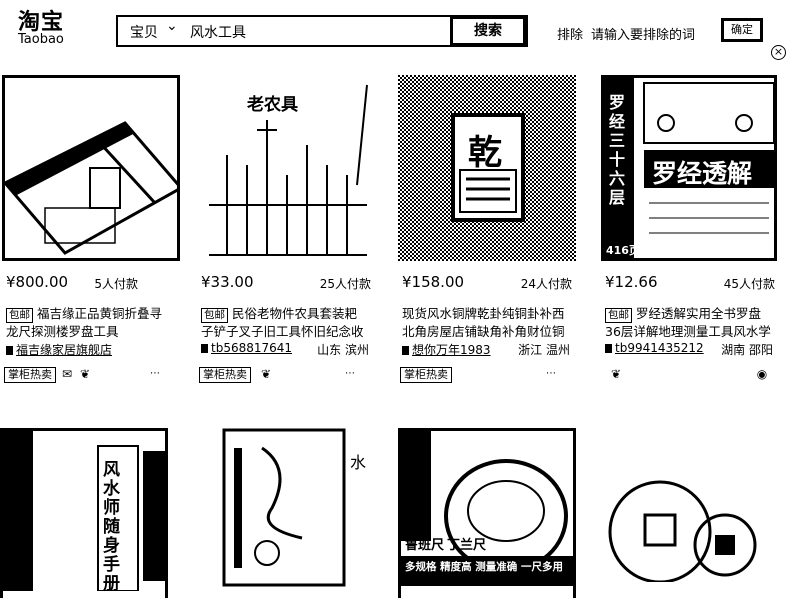 The image size is (789, 598). Describe the element at coordinates (546, 284) in the screenshot. I see `pay-count: 24人付款` at that location.